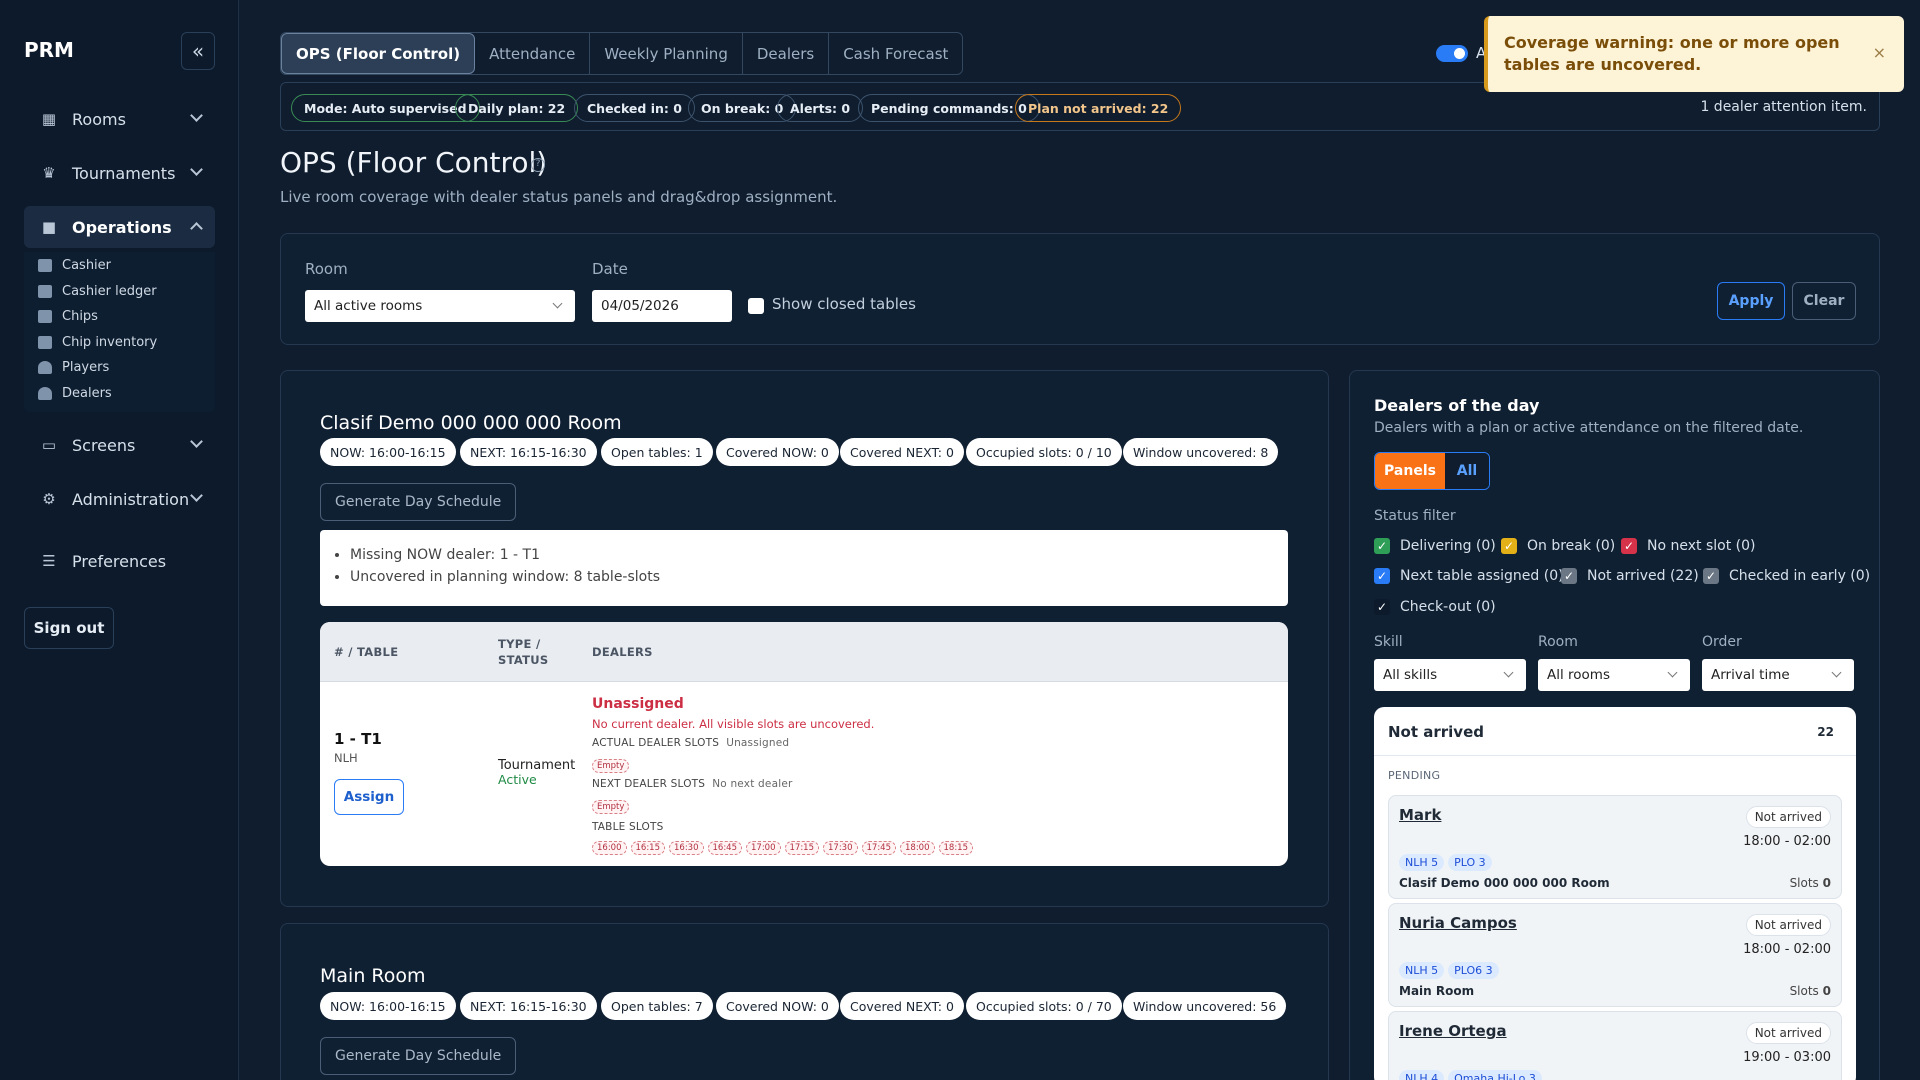  What do you see at coordinates (895, 53) in the screenshot?
I see `tab-cash-forecast: Cash Forecast` at bounding box center [895, 53].